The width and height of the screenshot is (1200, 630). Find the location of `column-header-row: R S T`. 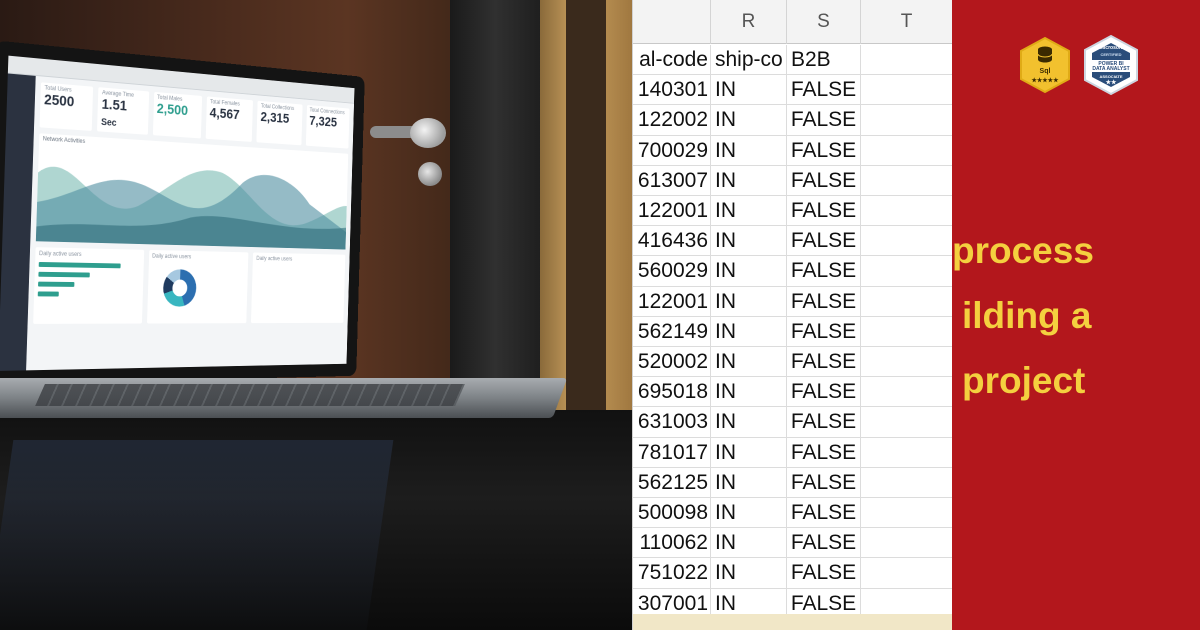

column-header-row: R S T is located at coordinates (792, 22).